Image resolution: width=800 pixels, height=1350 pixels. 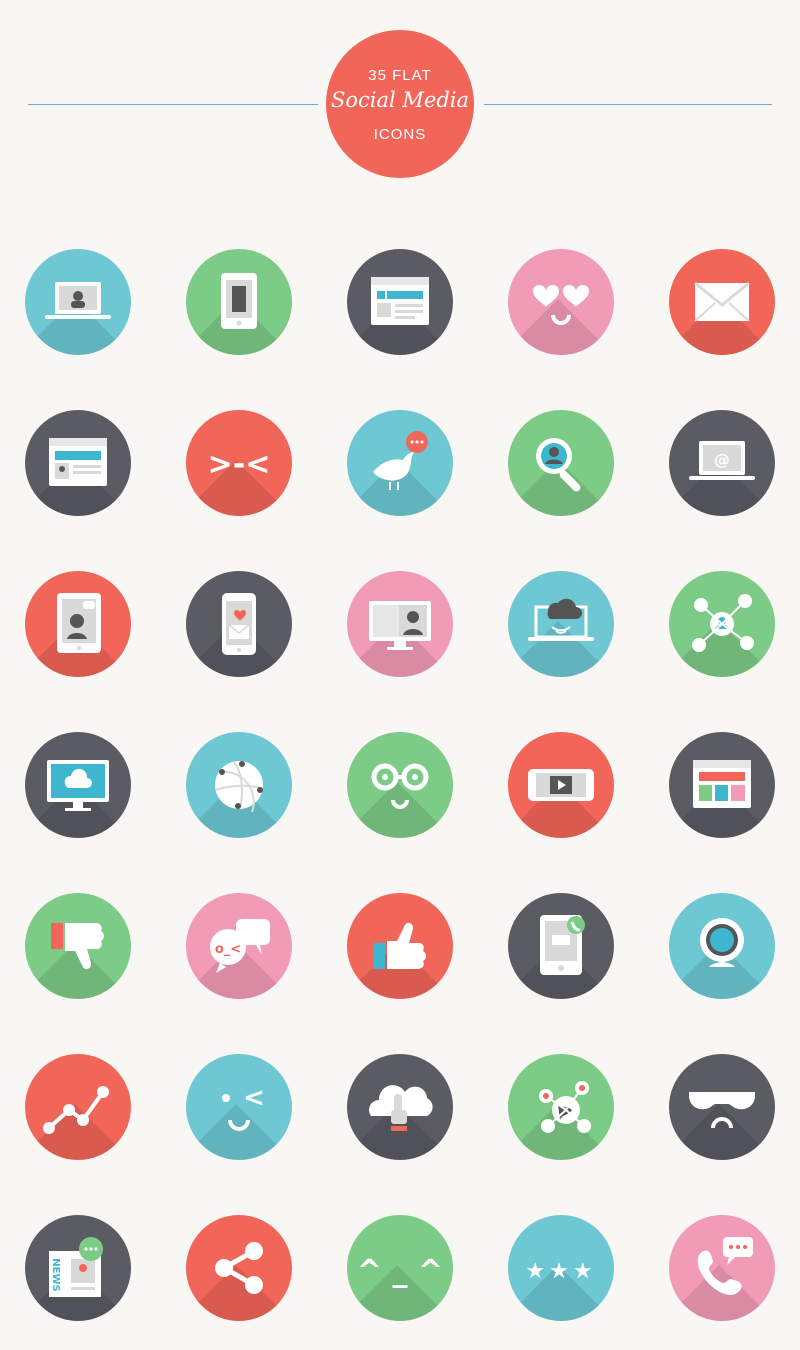 I want to click on news-chat-icon-glyph: NEWS, so click(x=76, y=1267).